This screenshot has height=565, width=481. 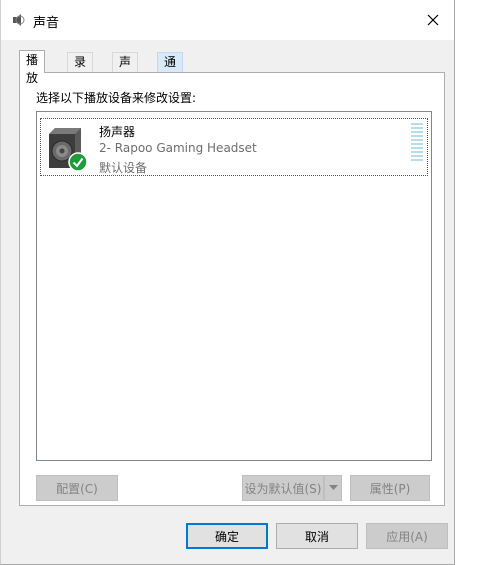 What do you see at coordinates (178, 148) in the screenshot?
I see `device-description: 2- Rapoo Gaming Headset` at bounding box center [178, 148].